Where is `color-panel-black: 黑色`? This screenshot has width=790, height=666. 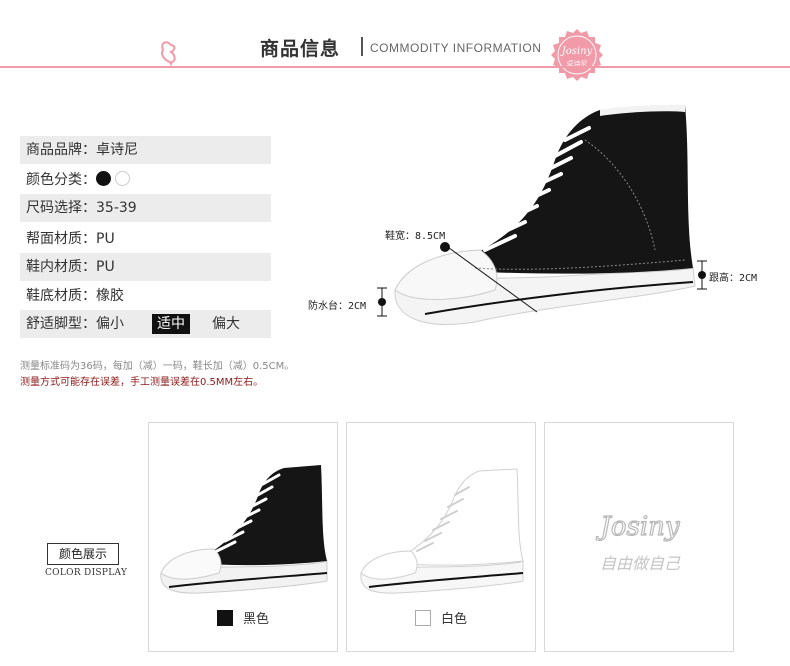
color-panel-black: 黑色 is located at coordinates (243, 537).